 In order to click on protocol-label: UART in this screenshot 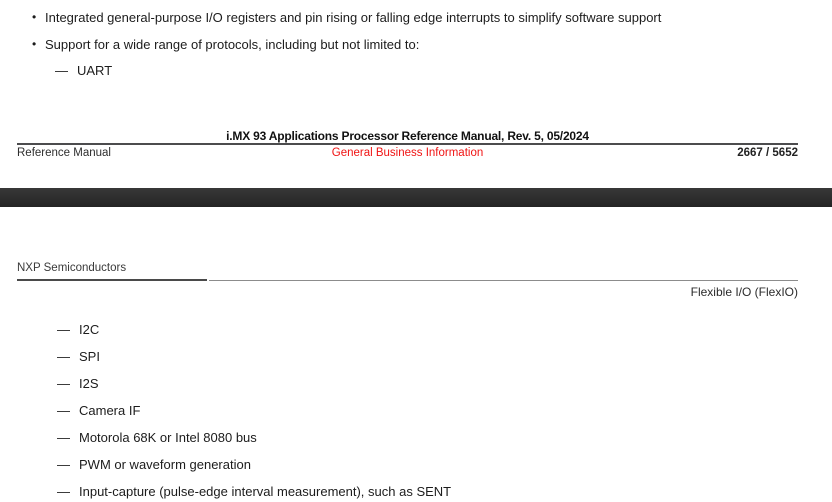, I will do `click(95, 70)`.